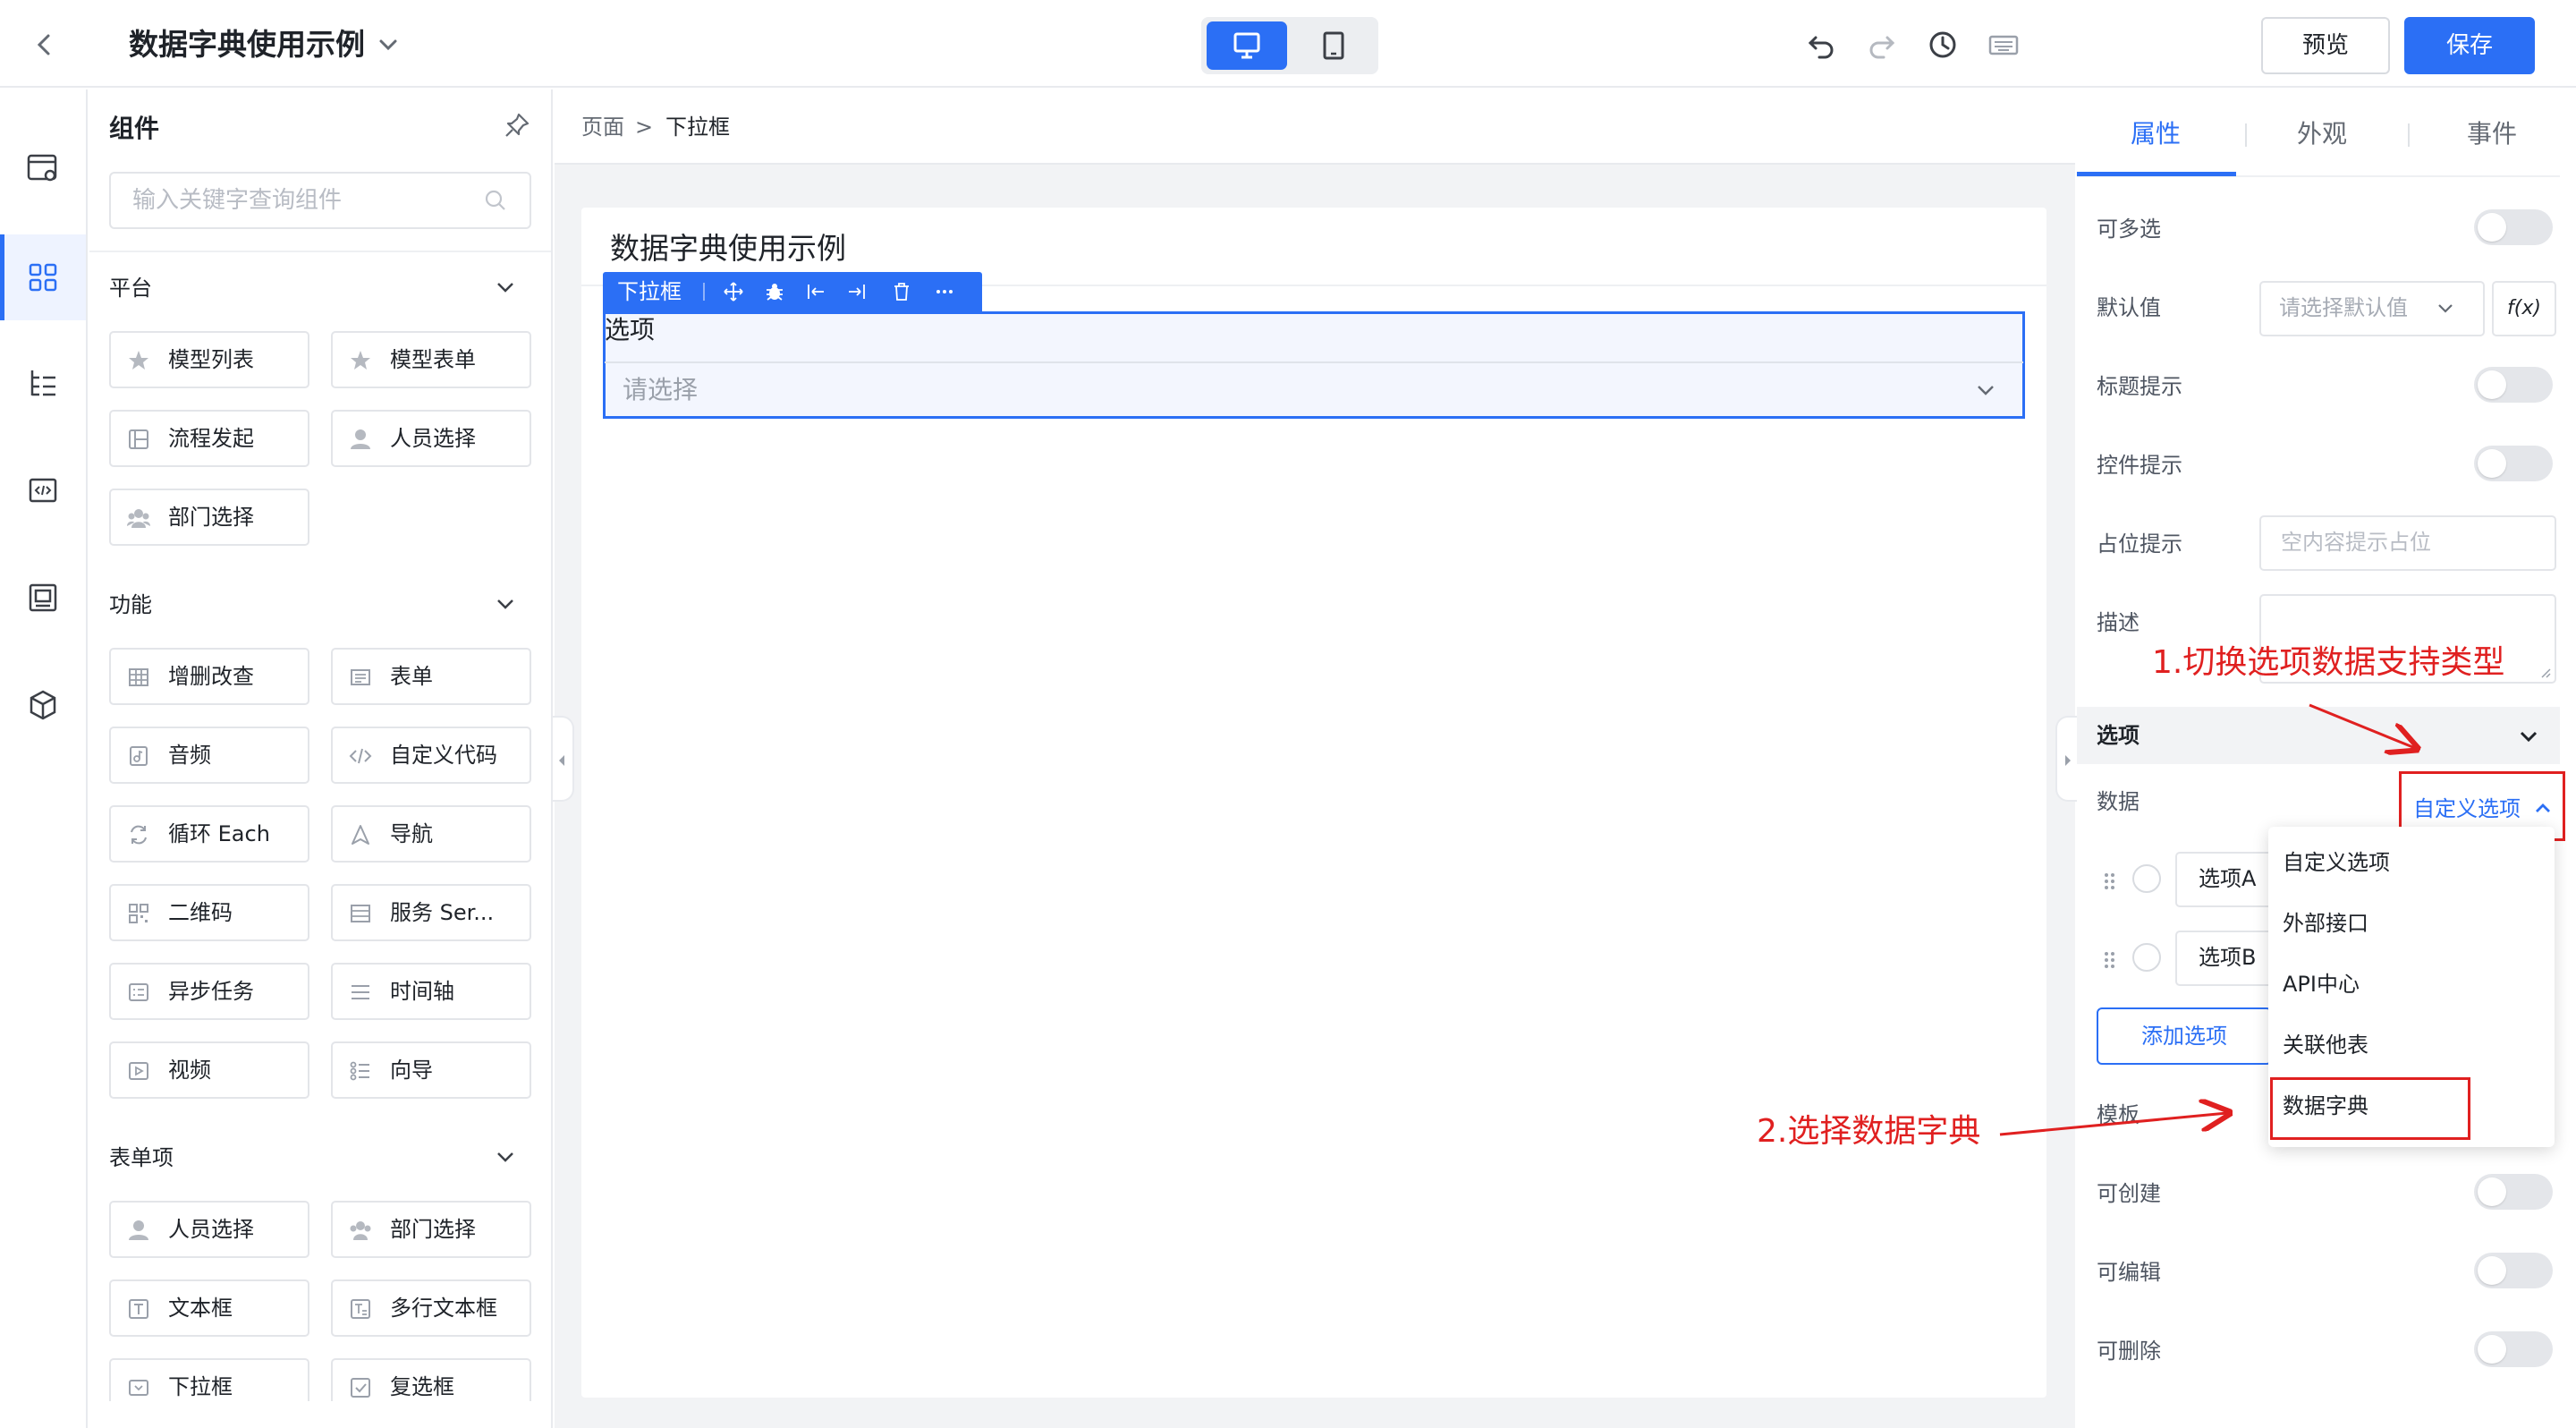 The height and width of the screenshot is (1428, 2576). What do you see at coordinates (44, 44) in the screenshot?
I see `back-chevron-icon` at bounding box center [44, 44].